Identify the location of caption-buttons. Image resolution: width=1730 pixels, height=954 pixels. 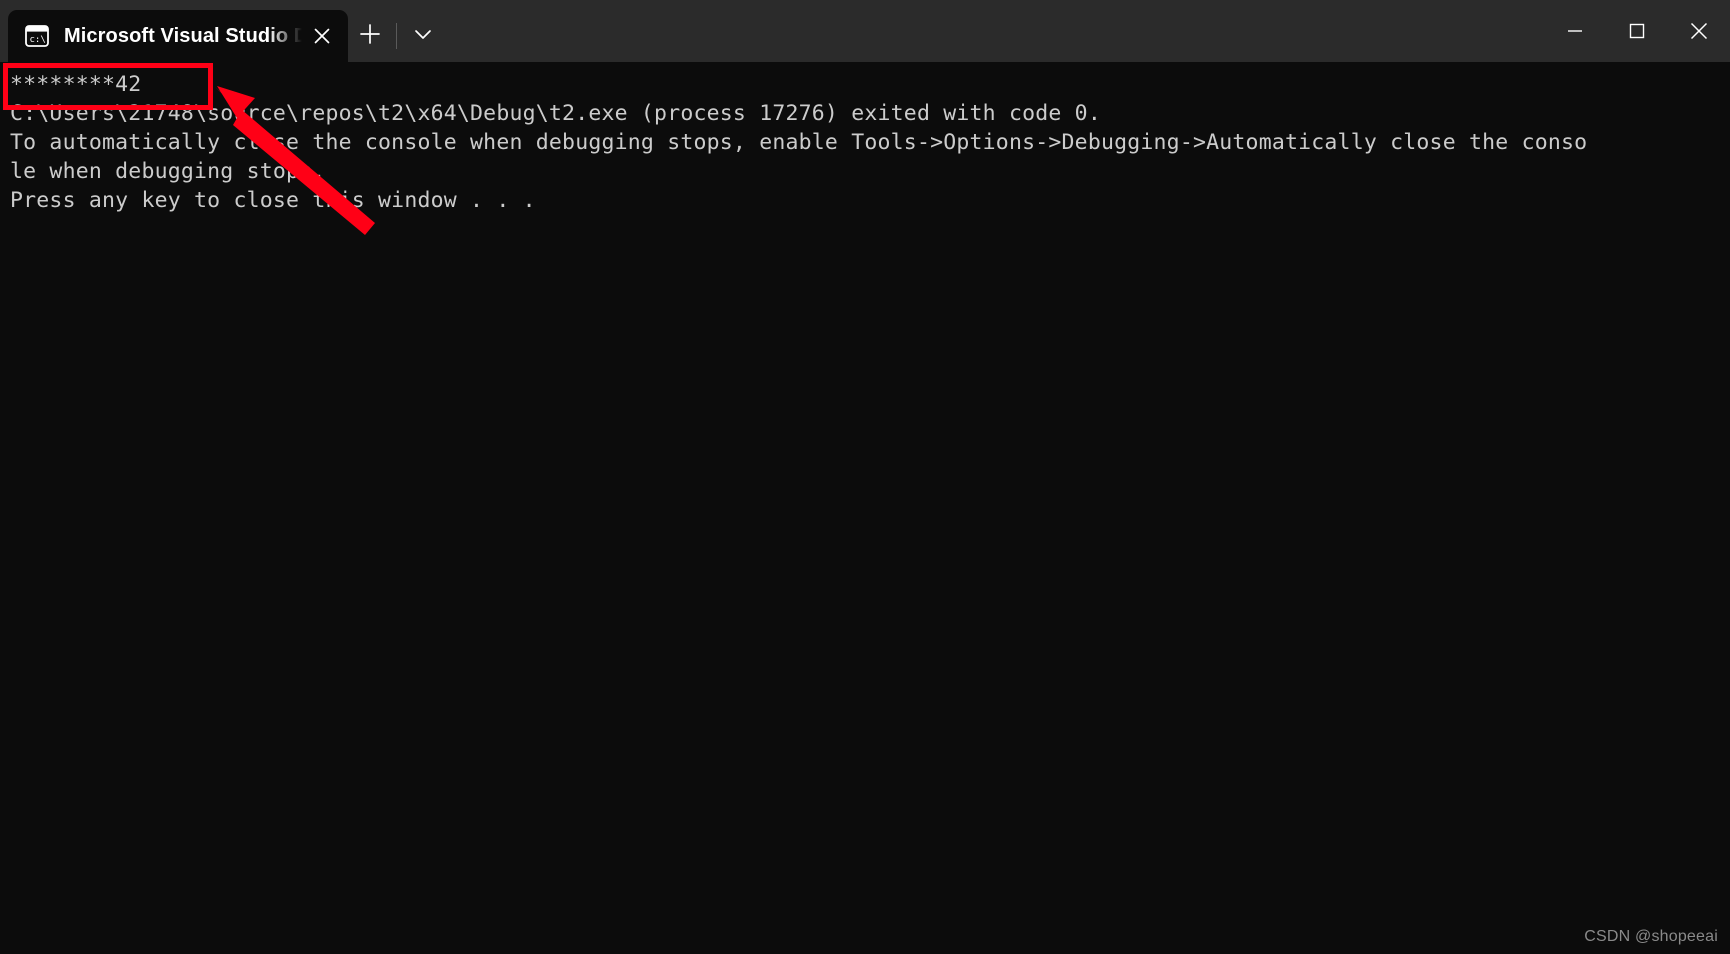
(1637, 31).